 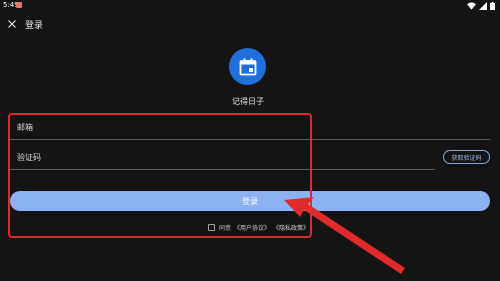 I want to click on code-label: 验证码, so click(x=29, y=157).